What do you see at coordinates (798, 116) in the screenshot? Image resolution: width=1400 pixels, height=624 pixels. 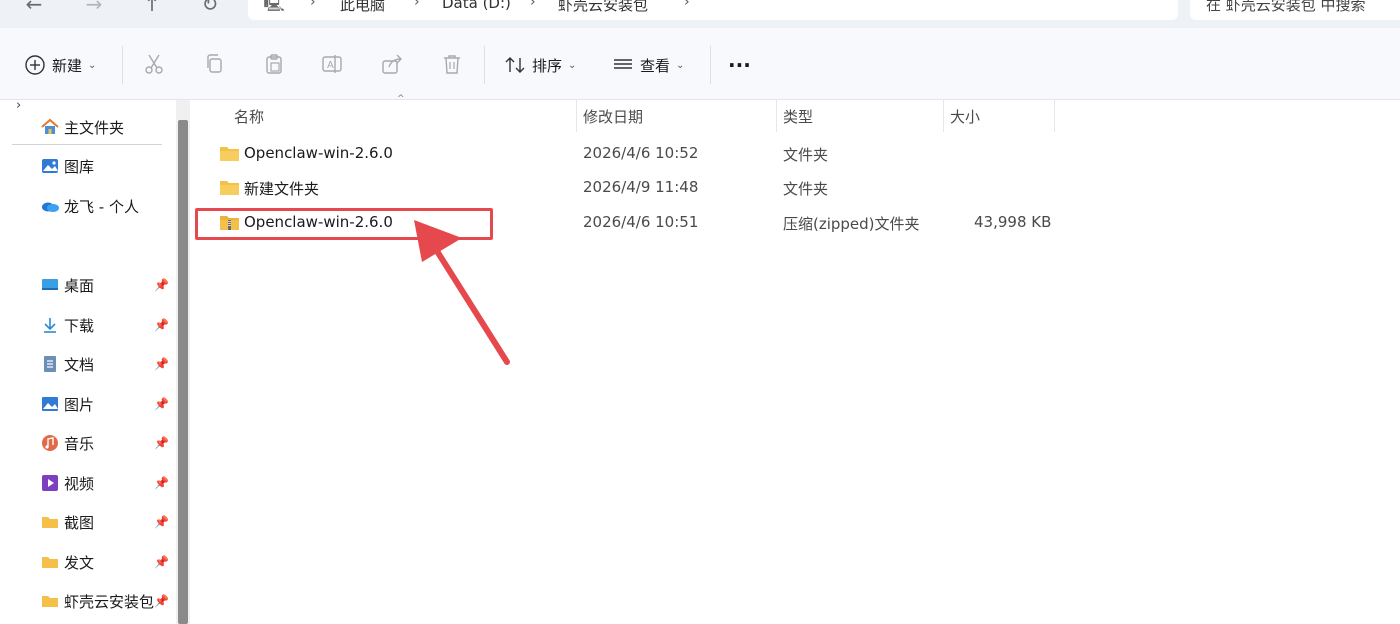 I see `column-header-type: 类型` at bounding box center [798, 116].